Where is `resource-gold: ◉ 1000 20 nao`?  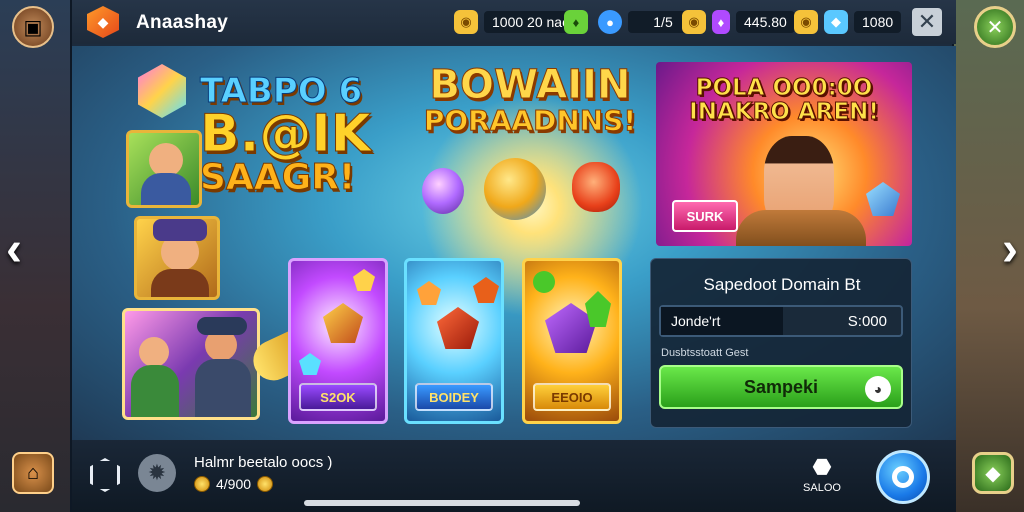
resource-gold: ◉ 1000 20 nao is located at coordinates (516, 22).